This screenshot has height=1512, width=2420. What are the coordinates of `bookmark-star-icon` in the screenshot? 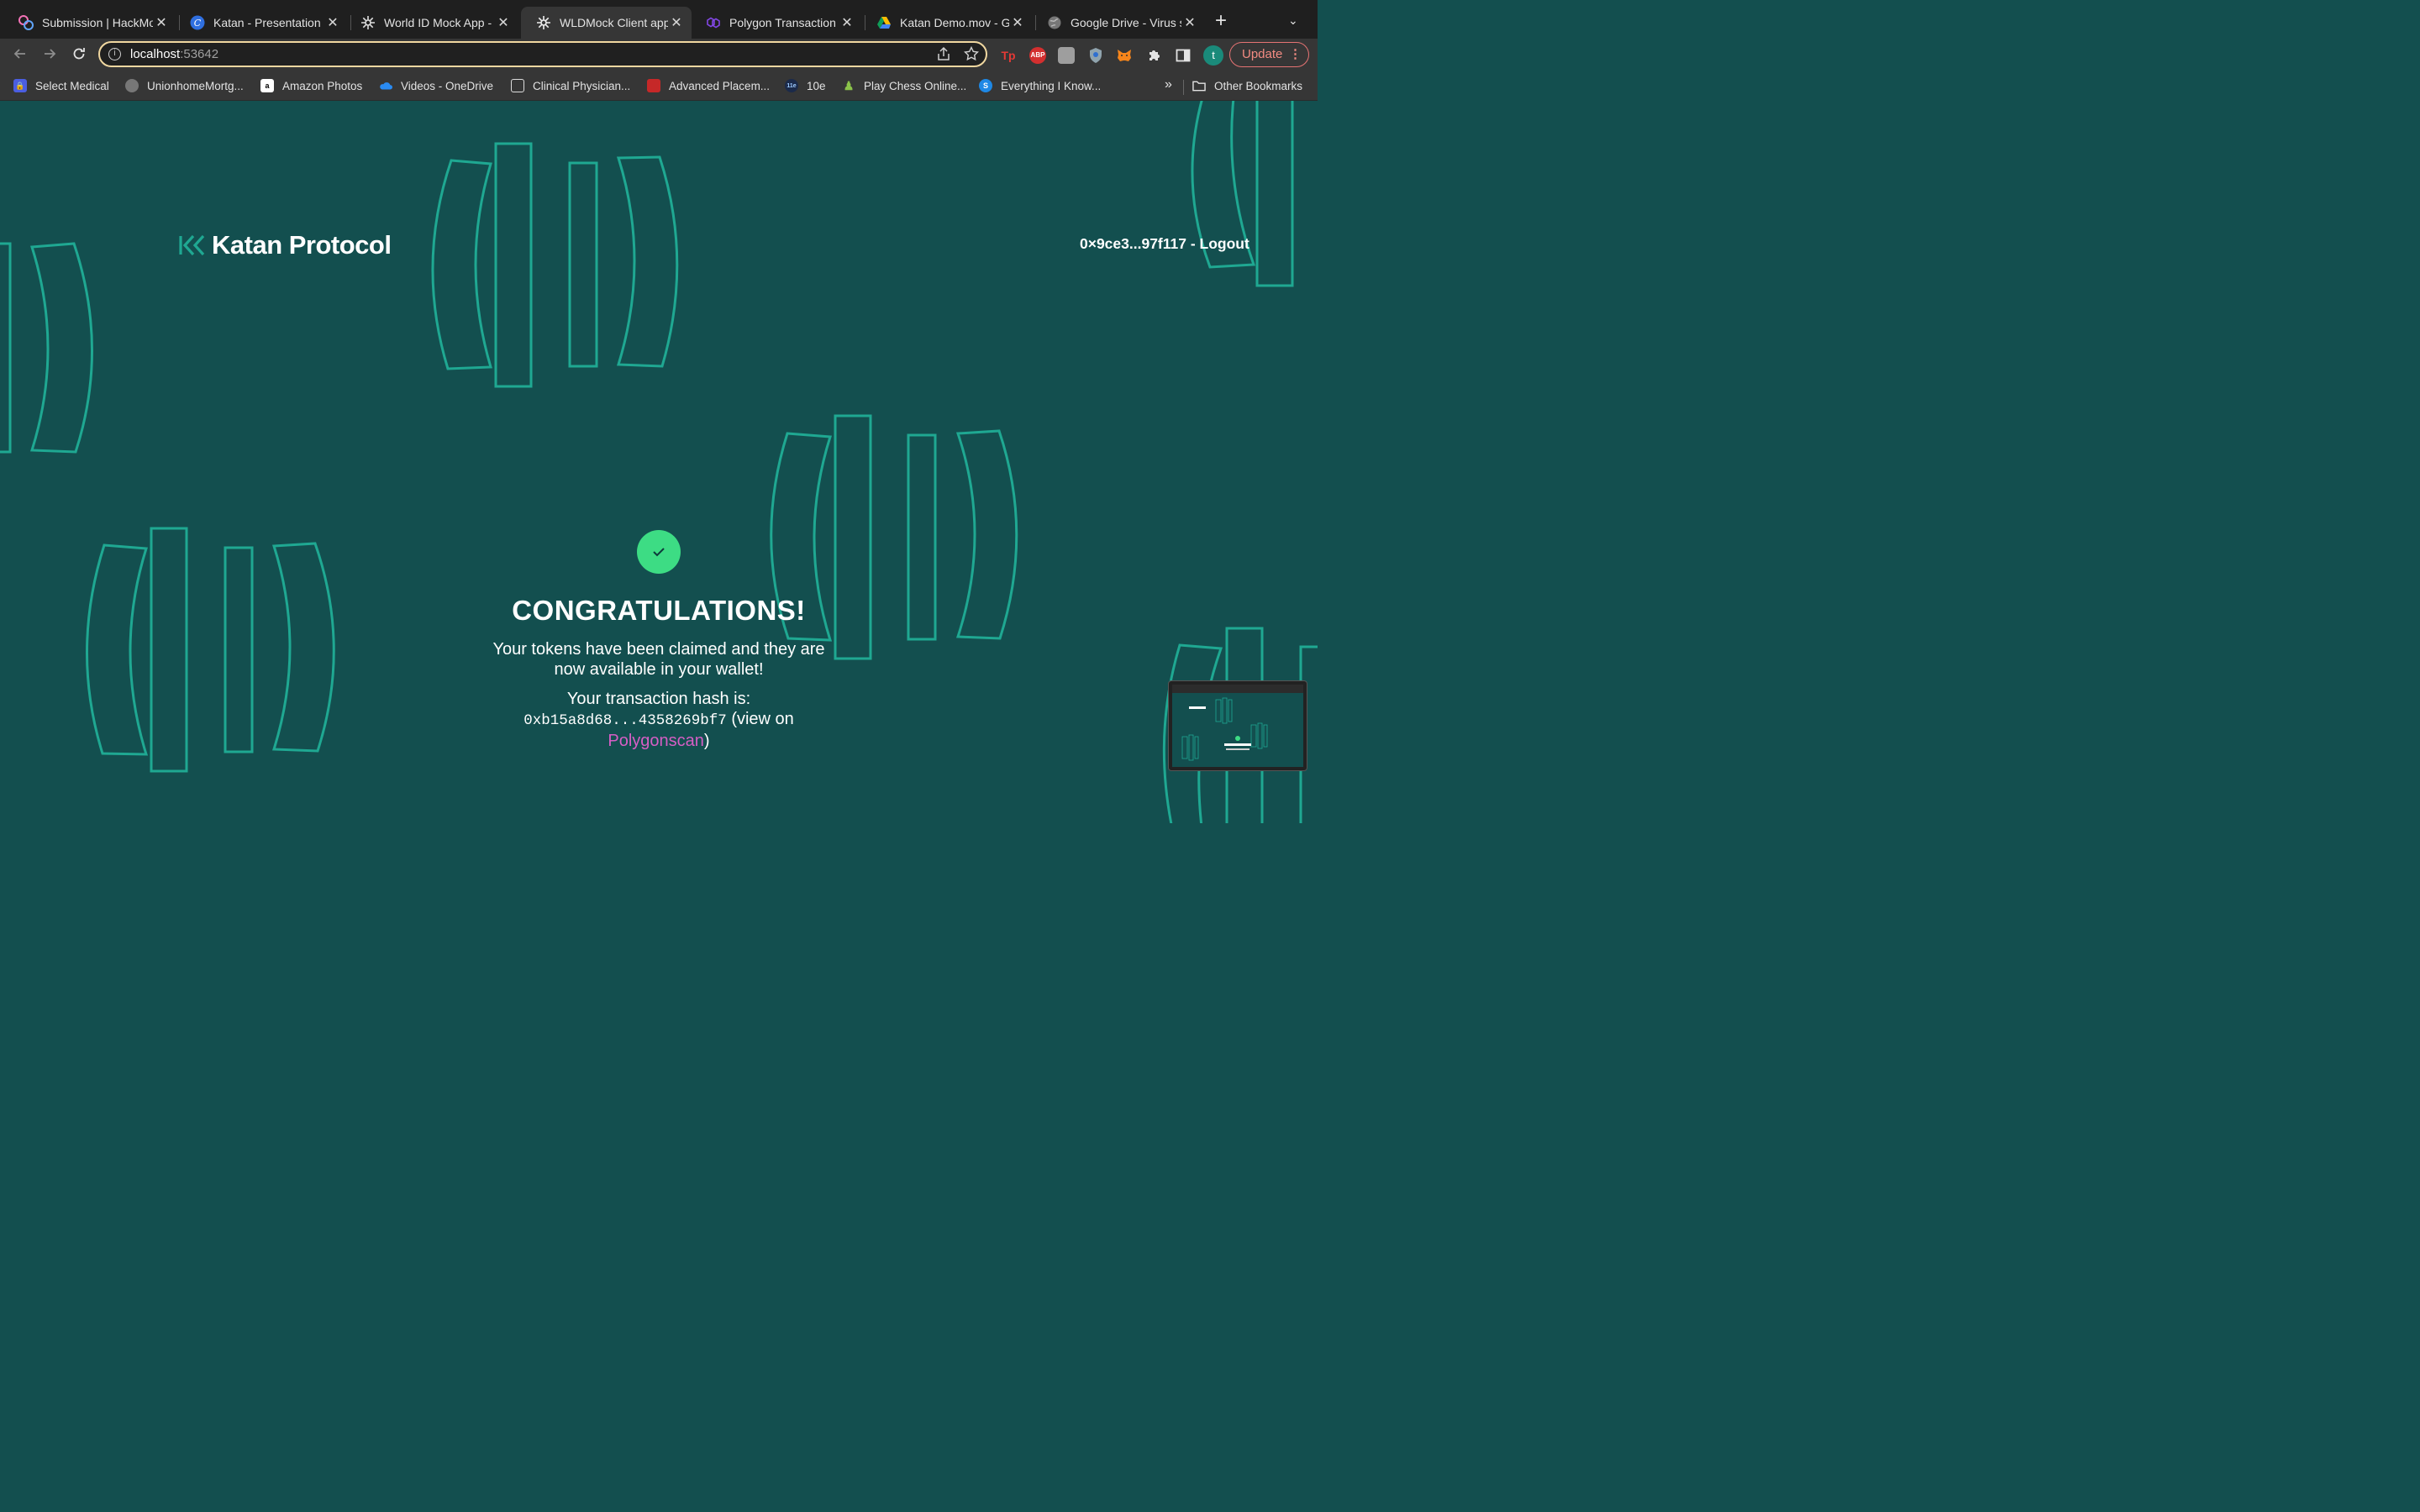 It's located at (971, 55).